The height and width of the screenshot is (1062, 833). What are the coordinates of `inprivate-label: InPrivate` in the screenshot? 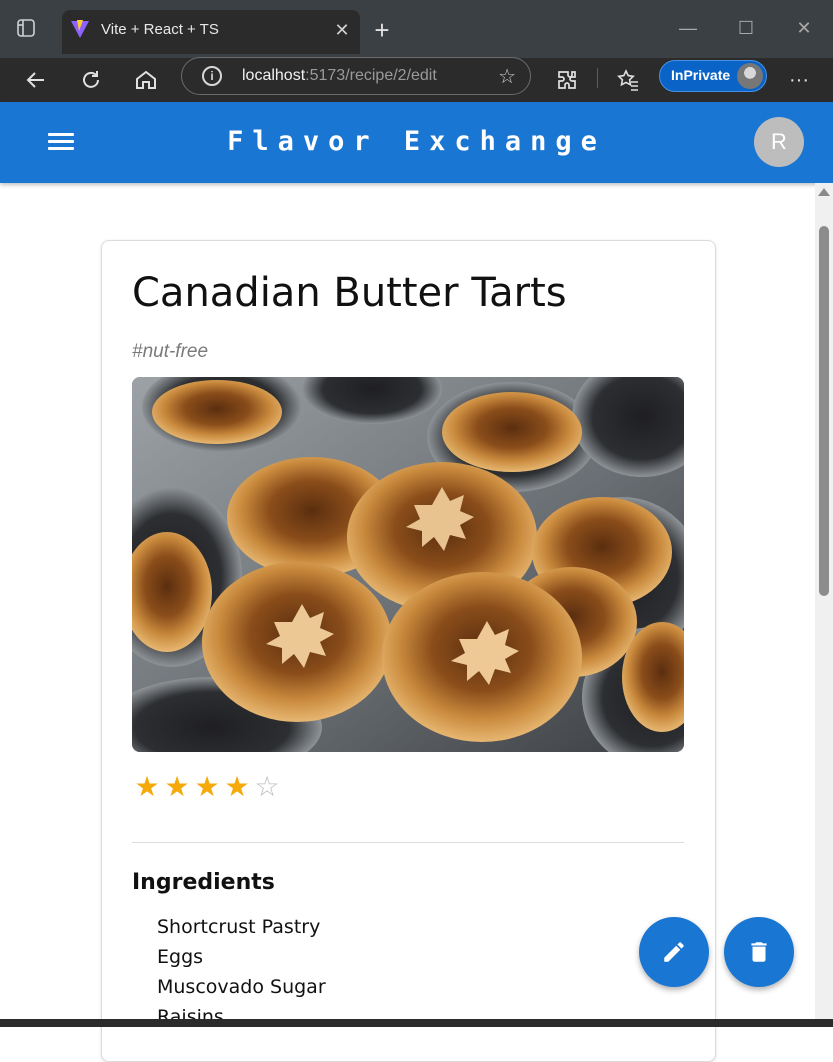 It's located at (701, 75).